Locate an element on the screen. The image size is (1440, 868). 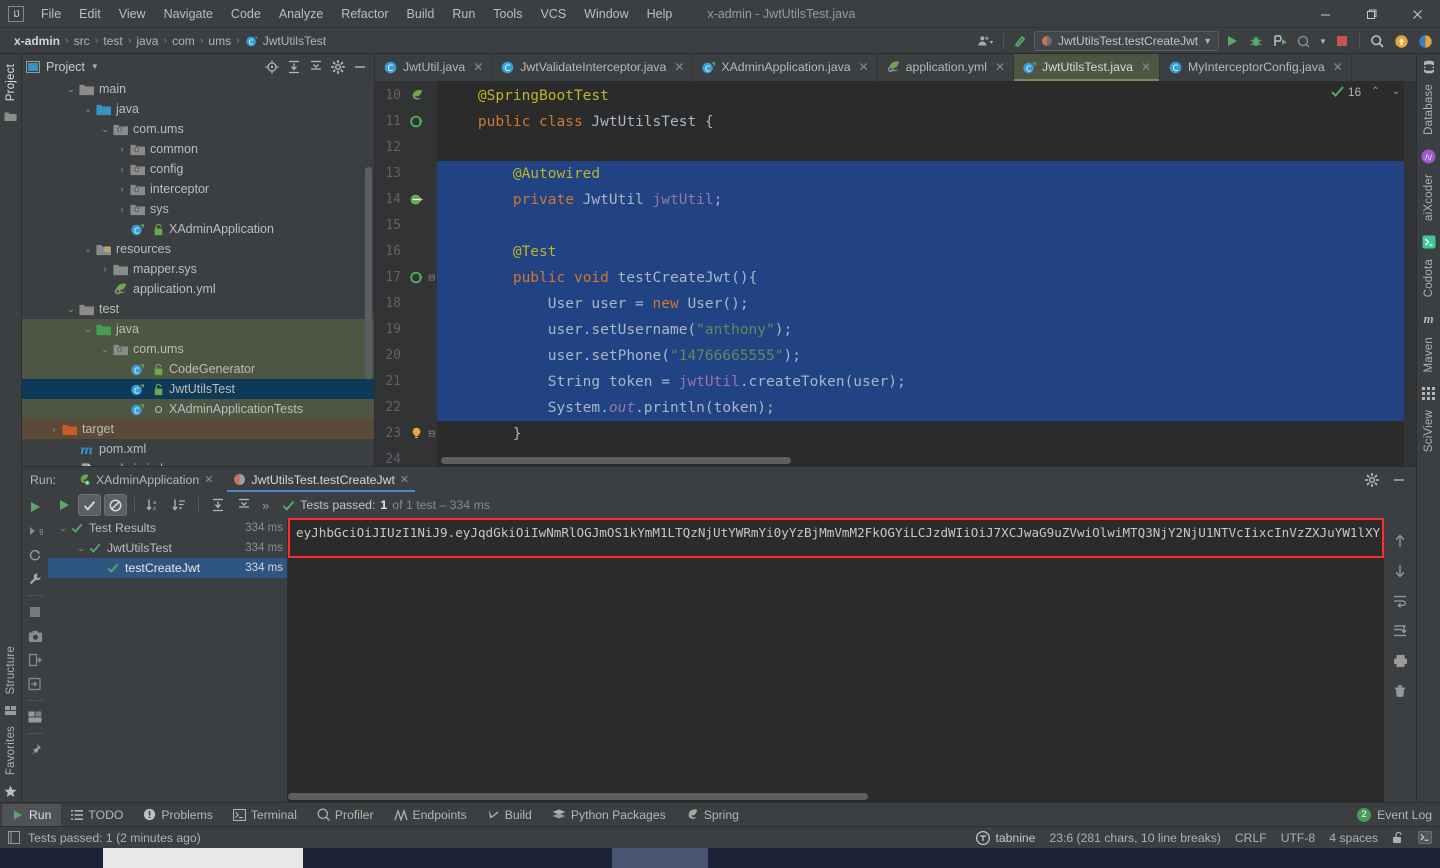
project-tree-node: ⌄ java is located at coordinates (198, 329).